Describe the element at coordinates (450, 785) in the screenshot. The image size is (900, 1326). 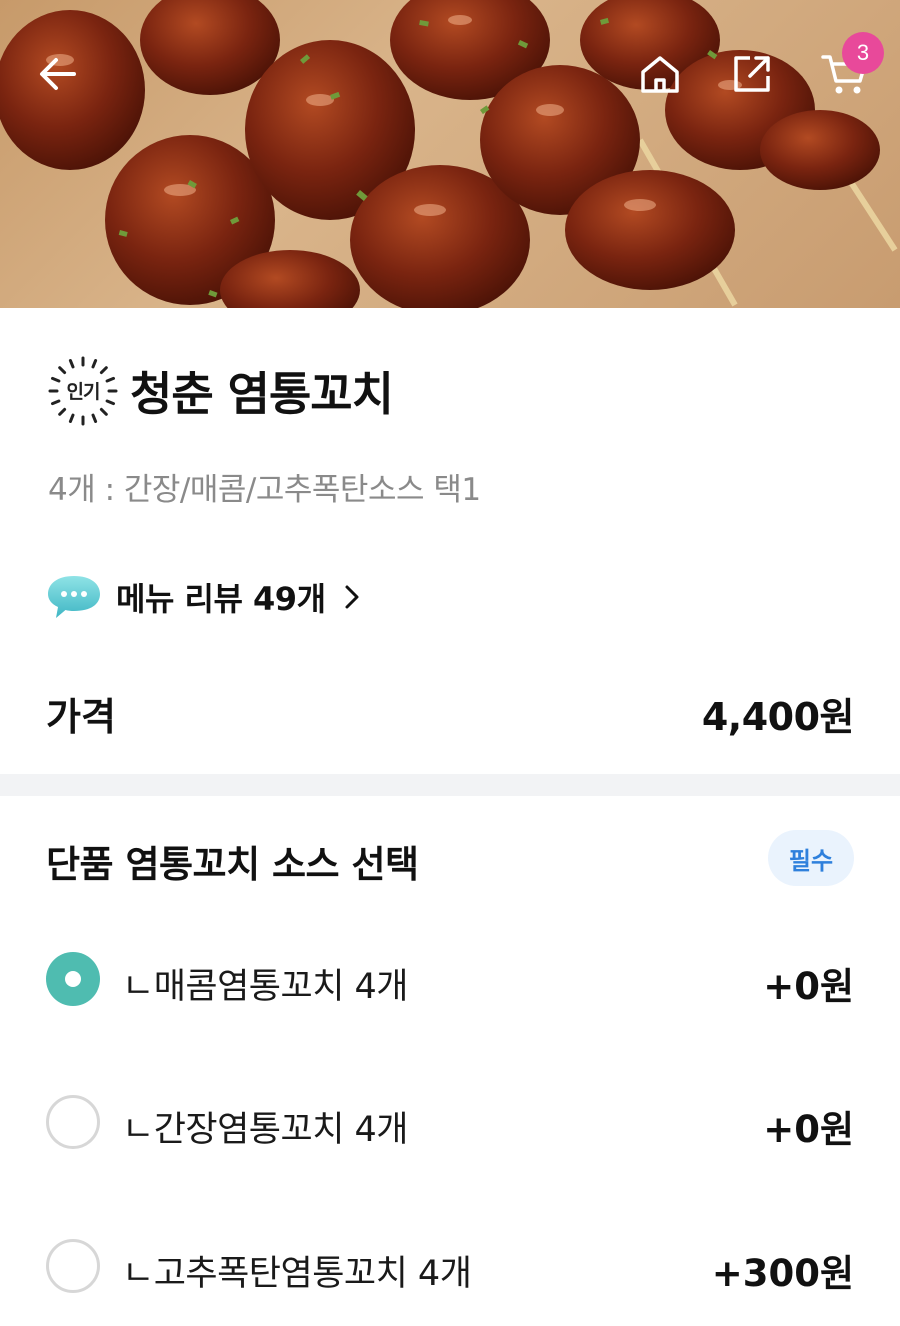
I see `section-divider` at that location.